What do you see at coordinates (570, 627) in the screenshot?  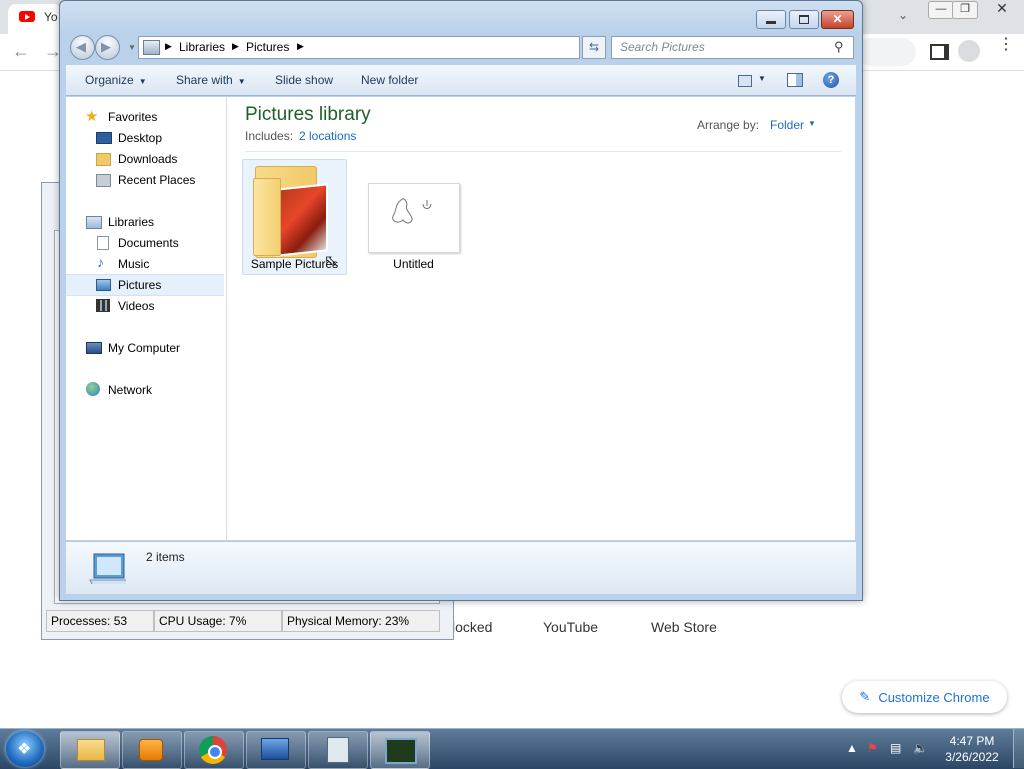 I see `shortcut-youtube: YouTube` at bounding box center [570, 627].